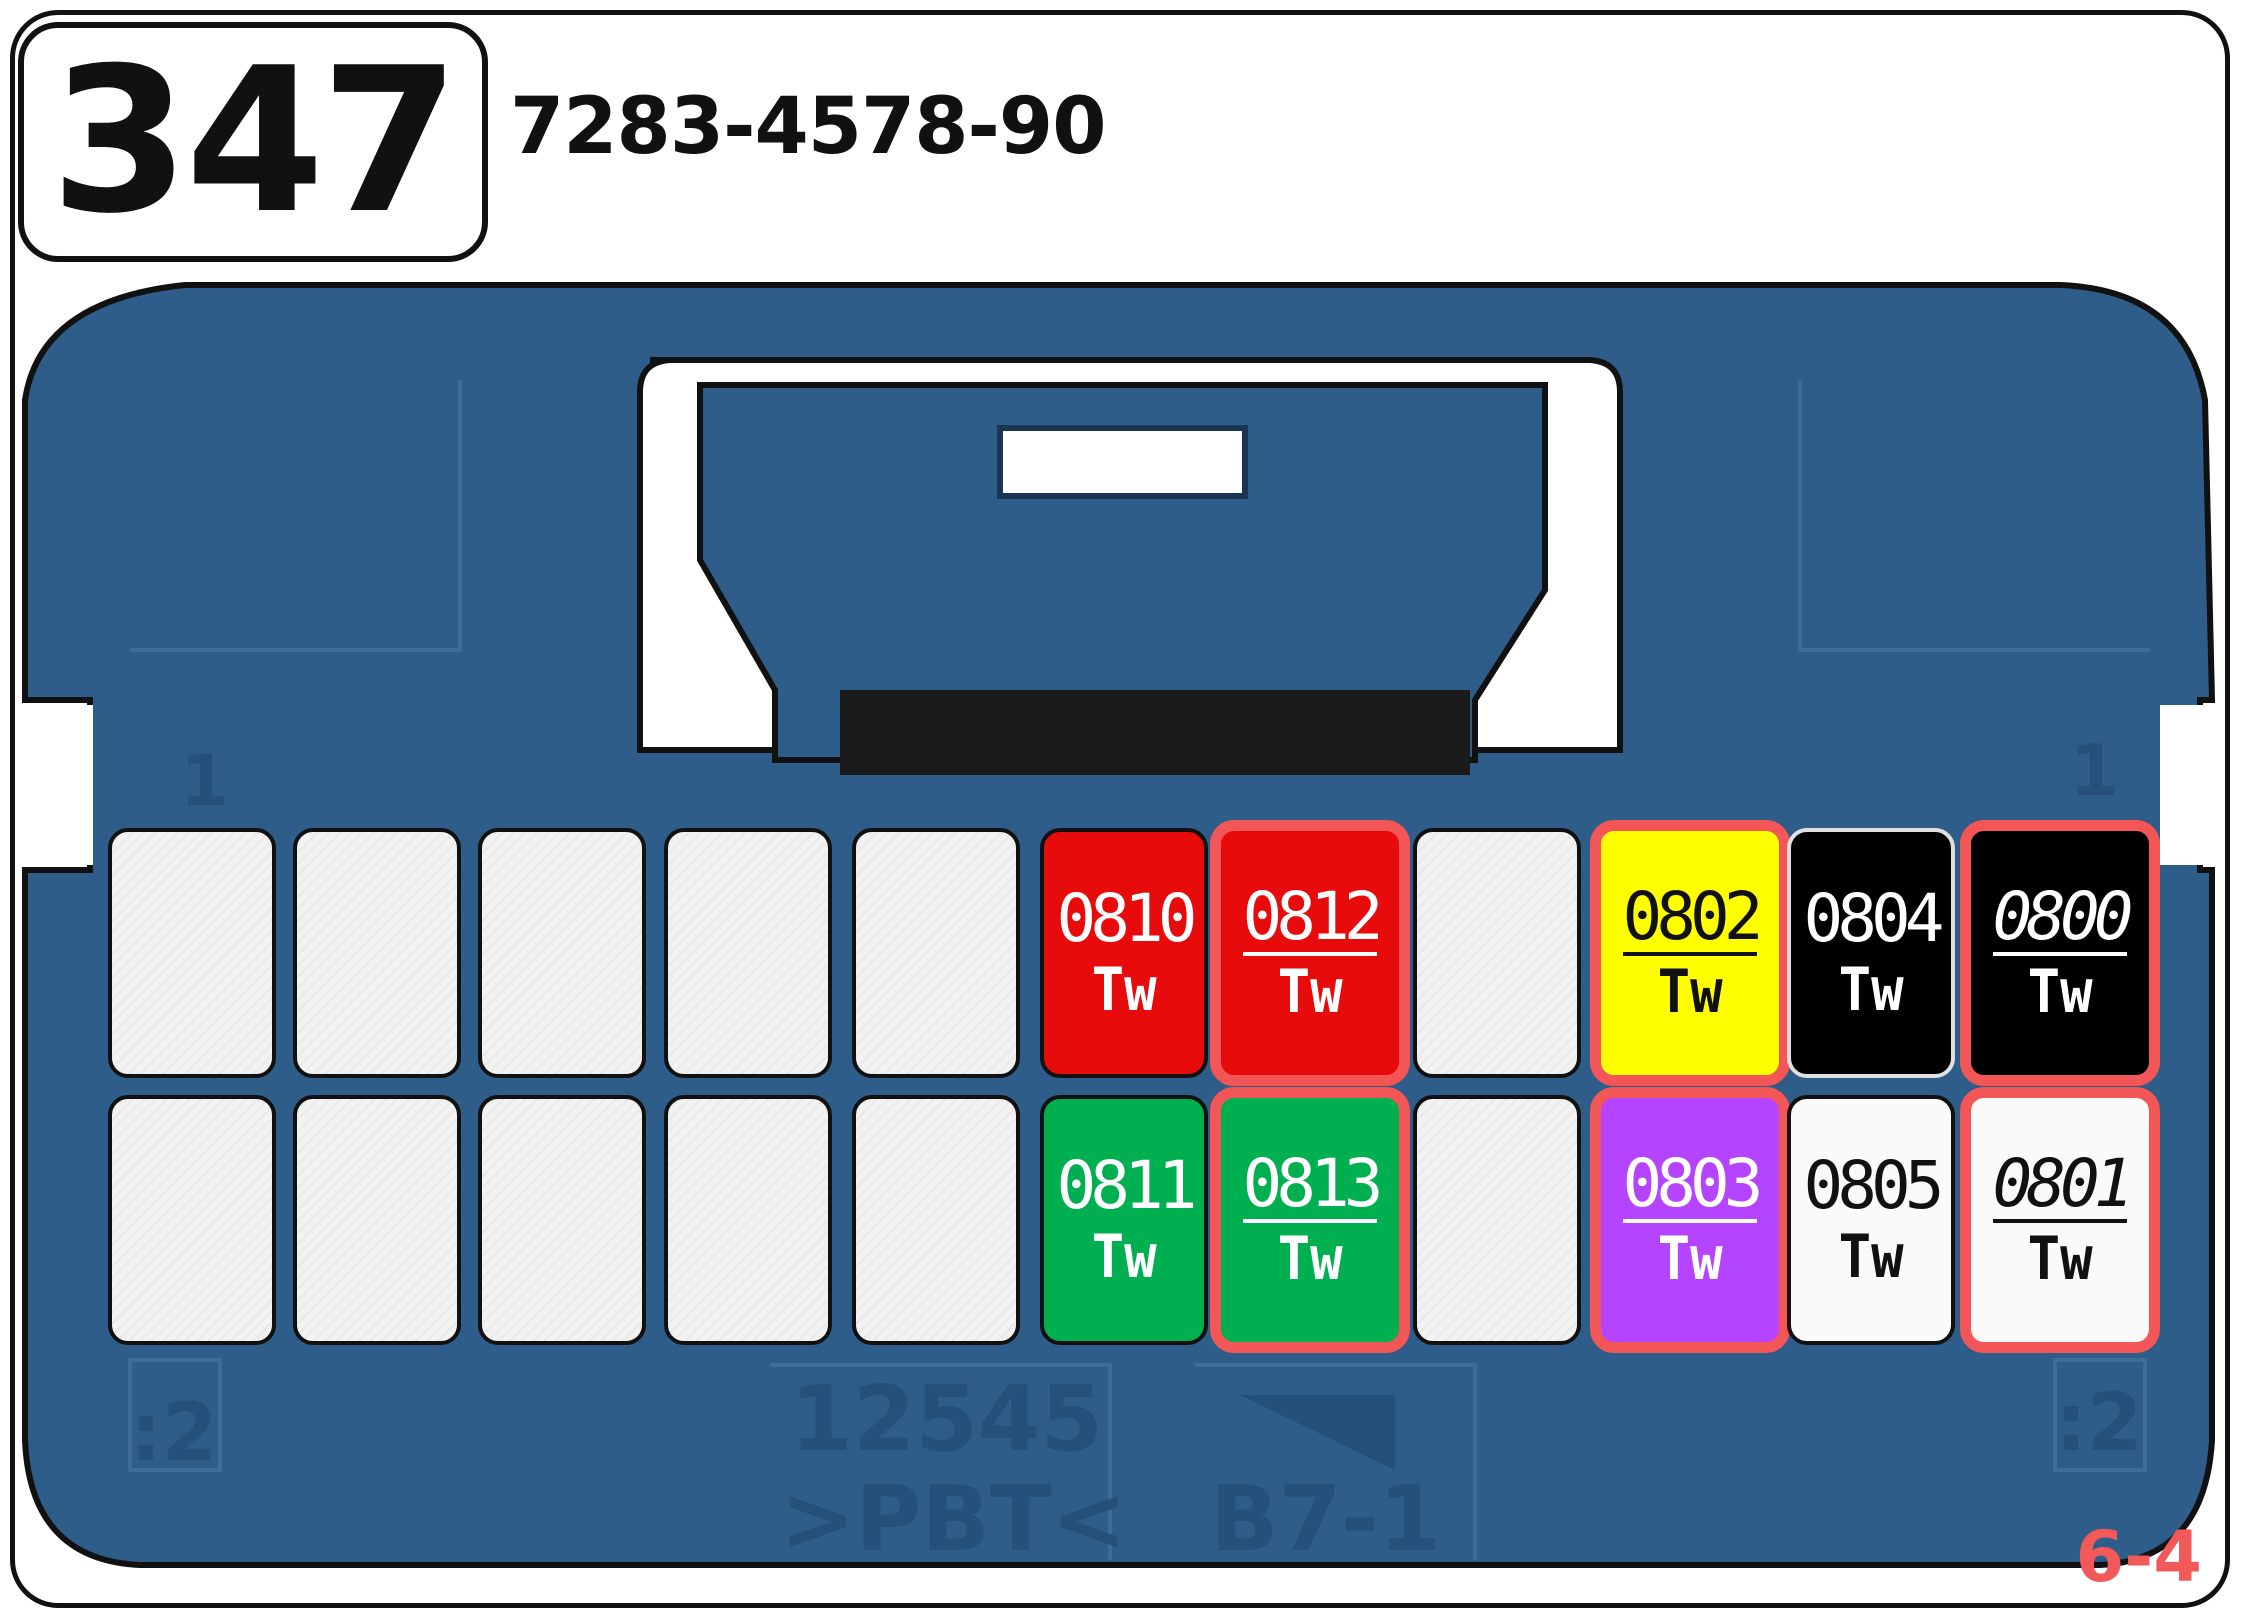 This screenshot has width=2242, height=1620. I want to click on cavity-0812: 0812 Tw, so click(1310, 953).